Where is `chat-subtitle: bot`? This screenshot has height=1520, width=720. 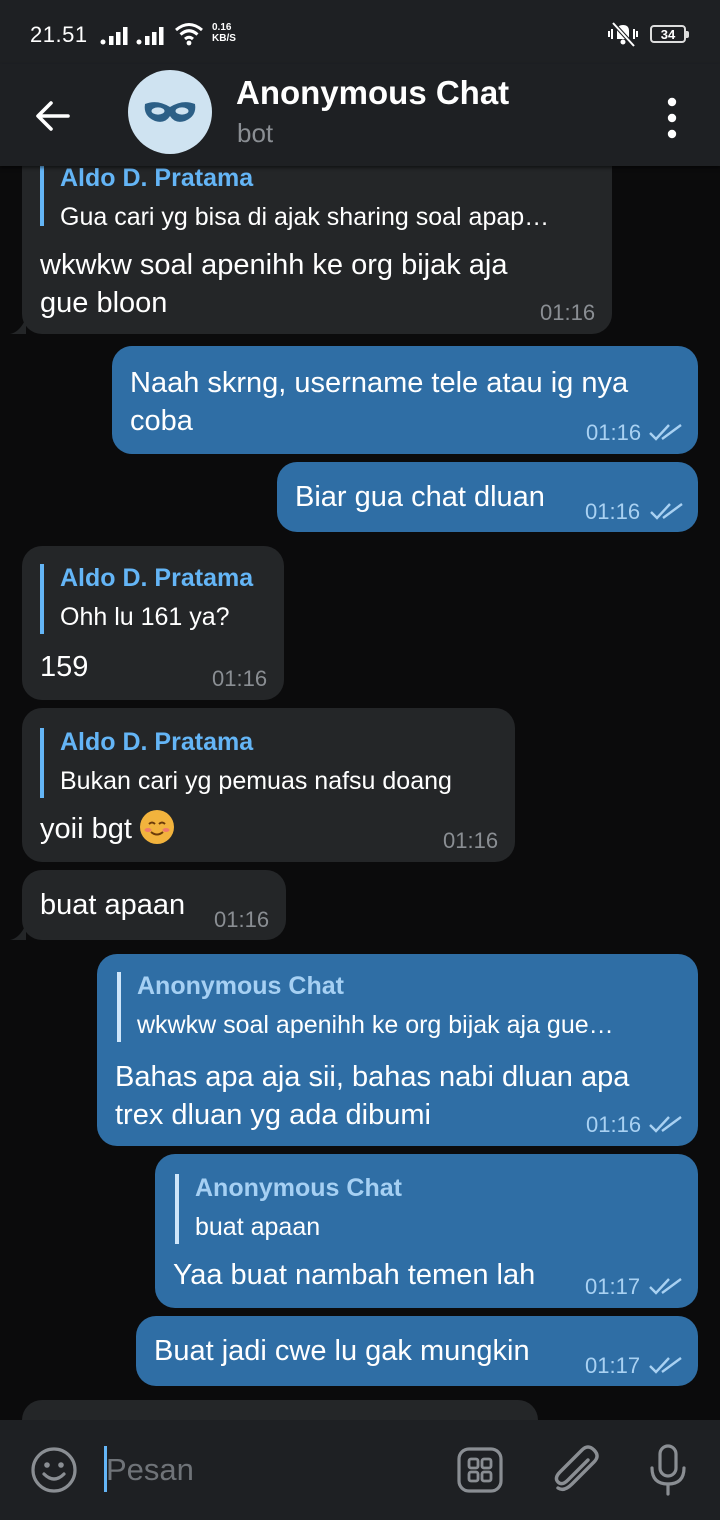
chat-subtitle: bot is located at coordinates (255, 133).